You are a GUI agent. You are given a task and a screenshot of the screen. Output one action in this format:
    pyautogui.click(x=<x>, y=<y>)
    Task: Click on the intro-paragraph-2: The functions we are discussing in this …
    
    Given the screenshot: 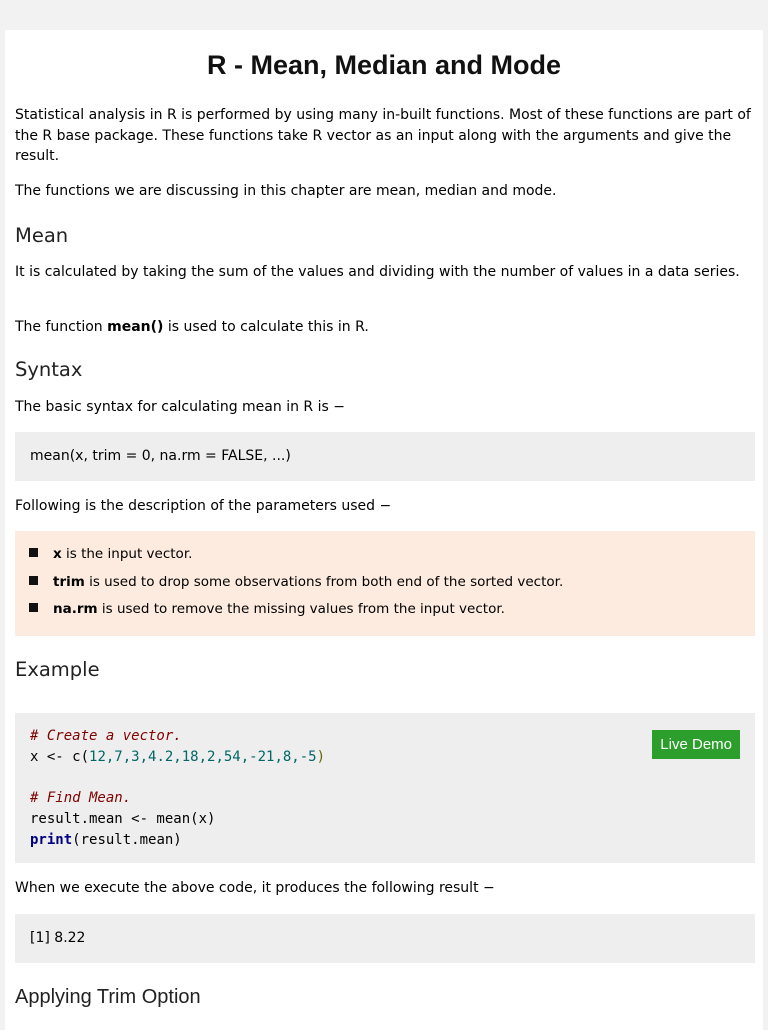 What is the action you would take?
    pyautogui.click(x=286, y=191)
    